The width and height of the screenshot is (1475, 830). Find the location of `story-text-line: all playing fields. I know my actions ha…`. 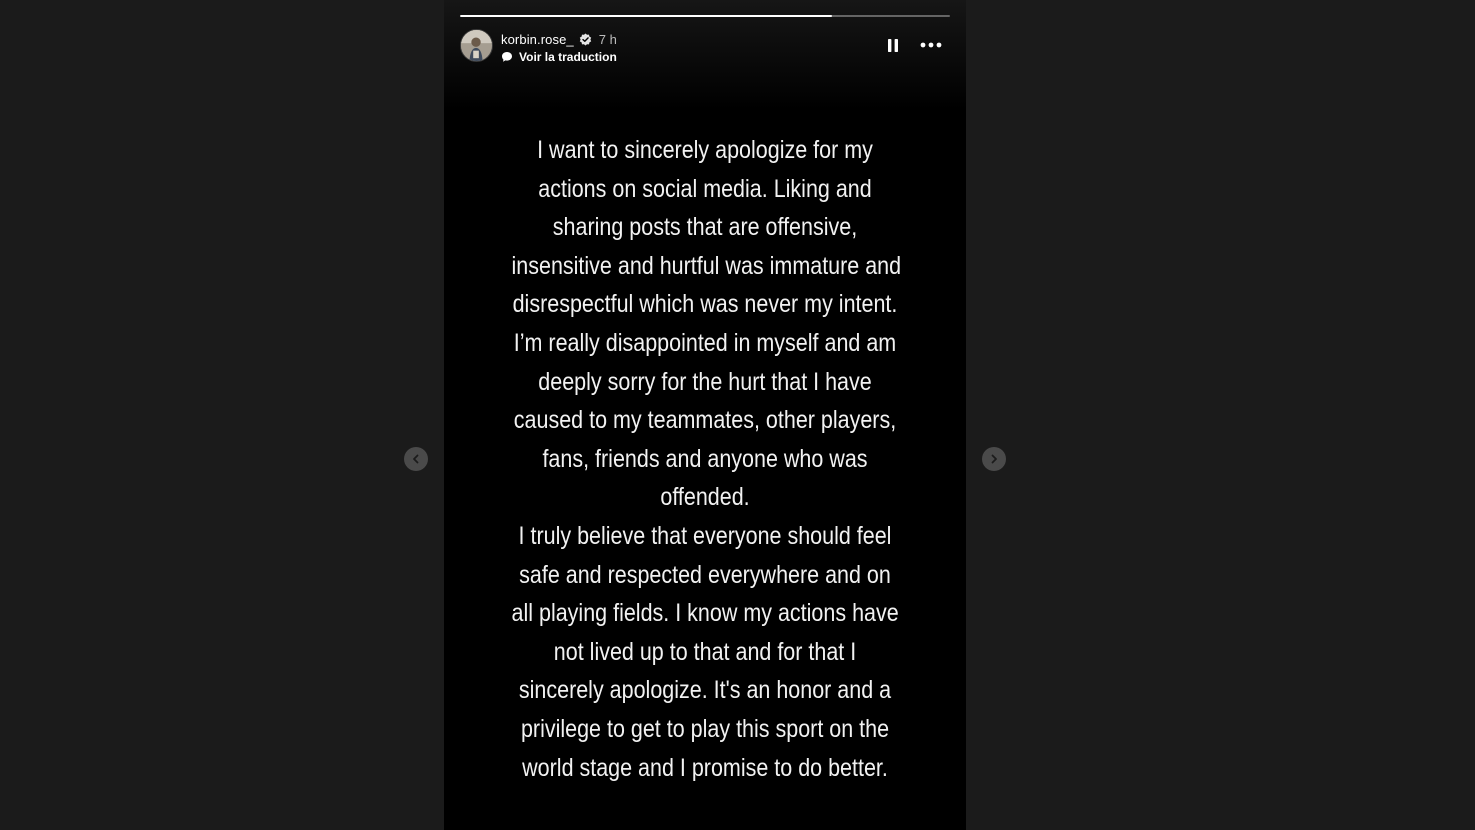

story-text-line: all playing fields. I know my actions ha… is located at coordinates (705, 613).